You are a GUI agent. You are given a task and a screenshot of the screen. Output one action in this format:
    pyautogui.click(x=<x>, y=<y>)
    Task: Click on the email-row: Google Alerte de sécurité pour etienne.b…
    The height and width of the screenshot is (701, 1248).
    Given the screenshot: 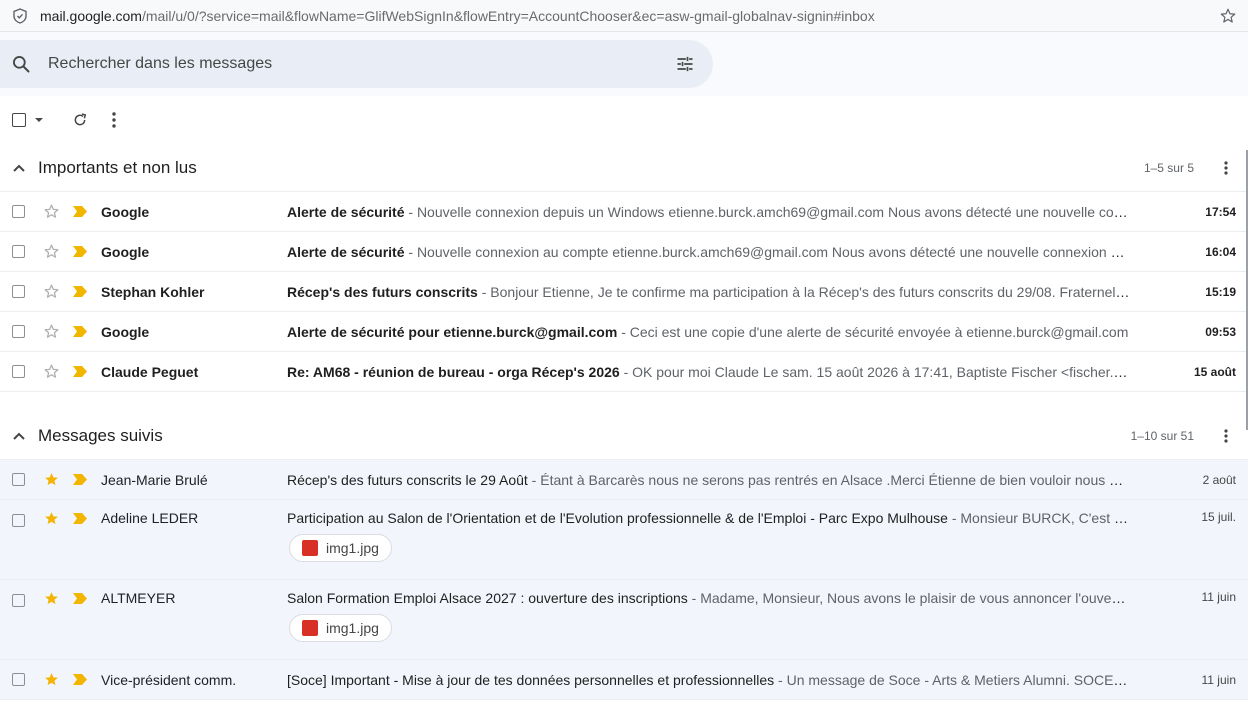 What is the action you would take?
    pyautogui.click(x=624, y=332)
    